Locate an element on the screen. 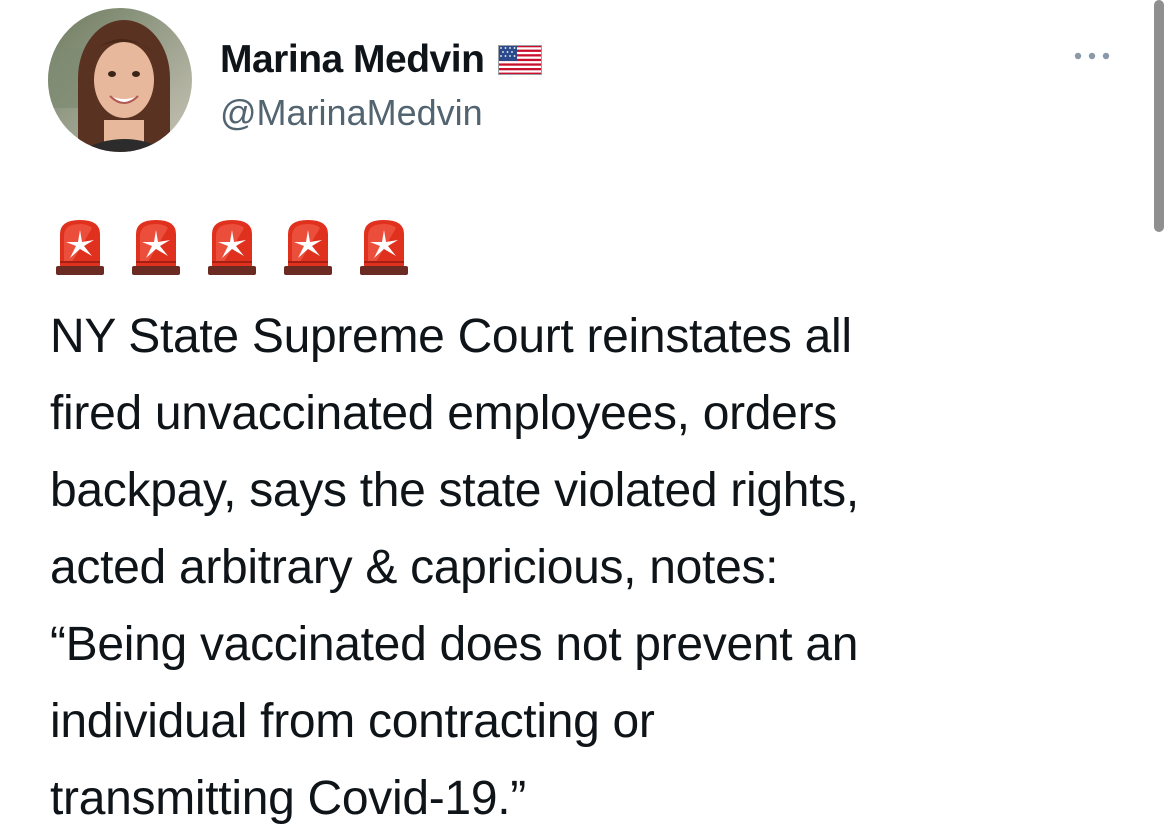  tweet-text-line: backpay, says the state violated rights, is located at coordinates (454, 490).